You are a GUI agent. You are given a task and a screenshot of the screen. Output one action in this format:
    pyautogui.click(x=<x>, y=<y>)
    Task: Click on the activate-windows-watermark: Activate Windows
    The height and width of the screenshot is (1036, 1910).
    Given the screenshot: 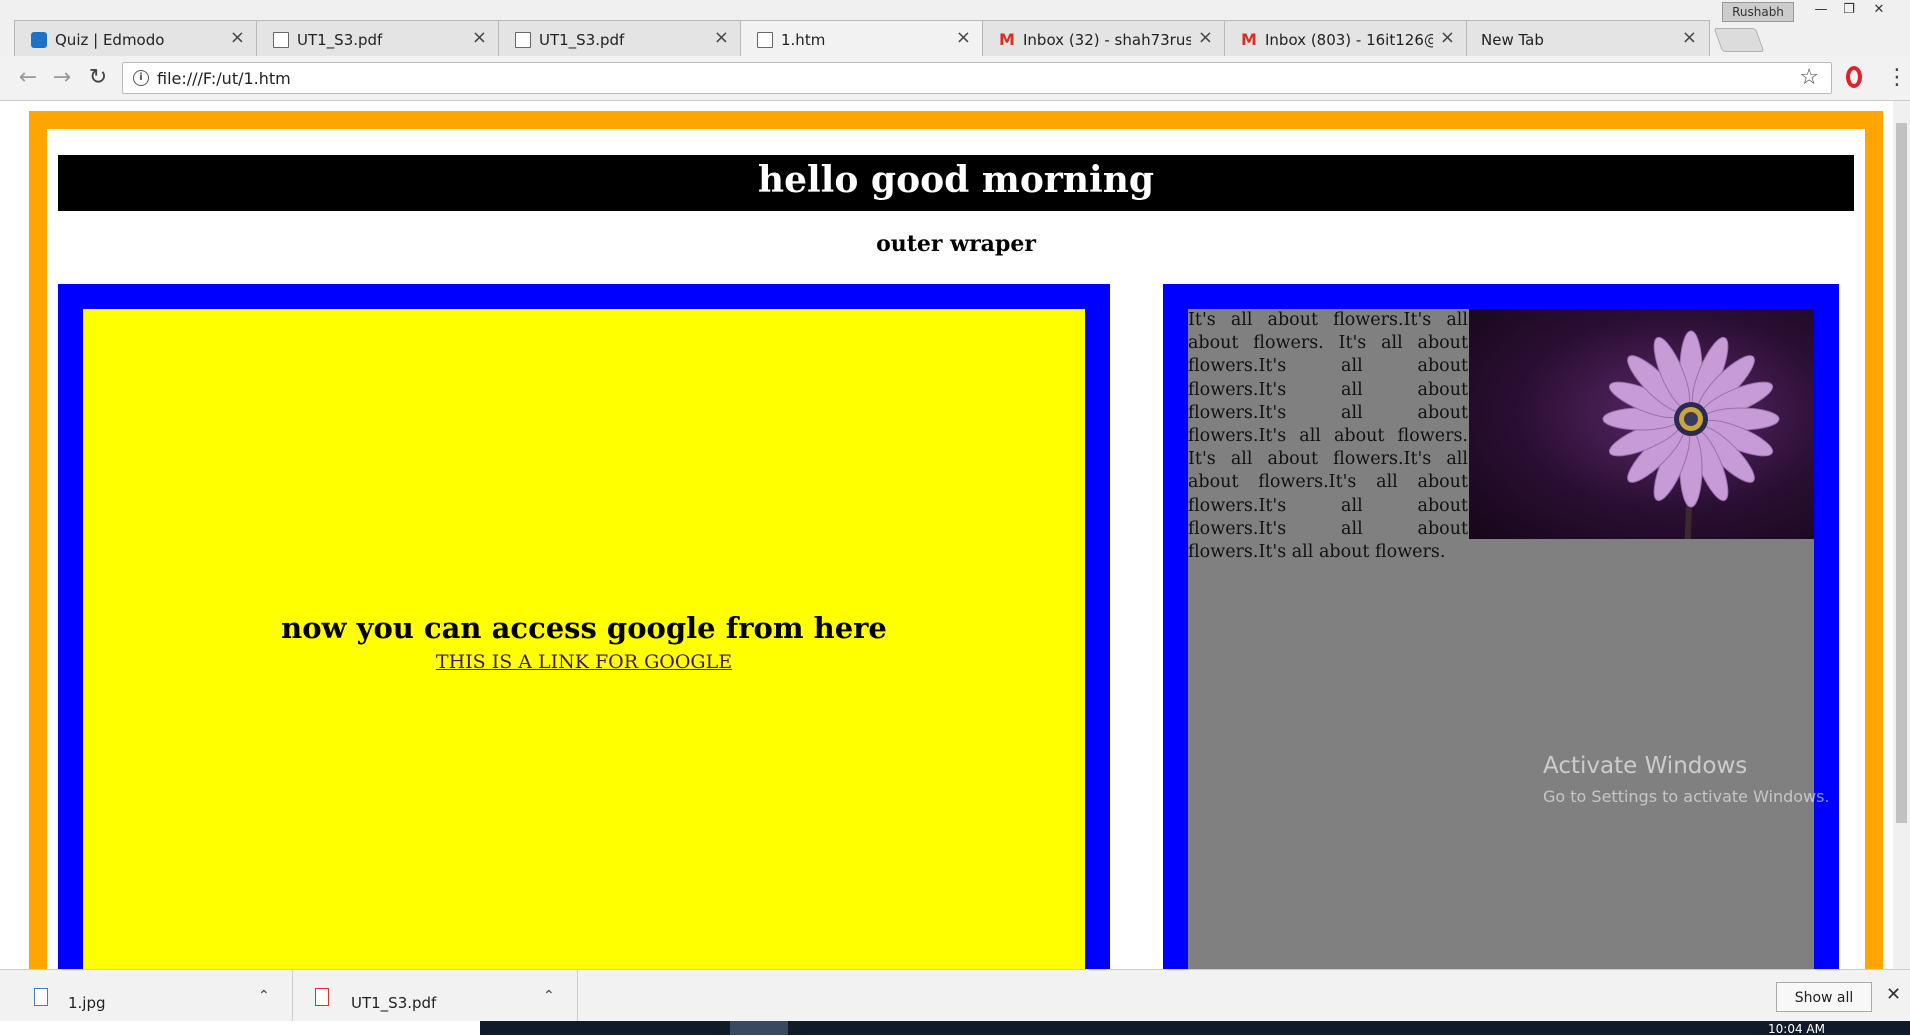 What is the action you would take?
    pyautogui.click(x=1645, y=766)
    